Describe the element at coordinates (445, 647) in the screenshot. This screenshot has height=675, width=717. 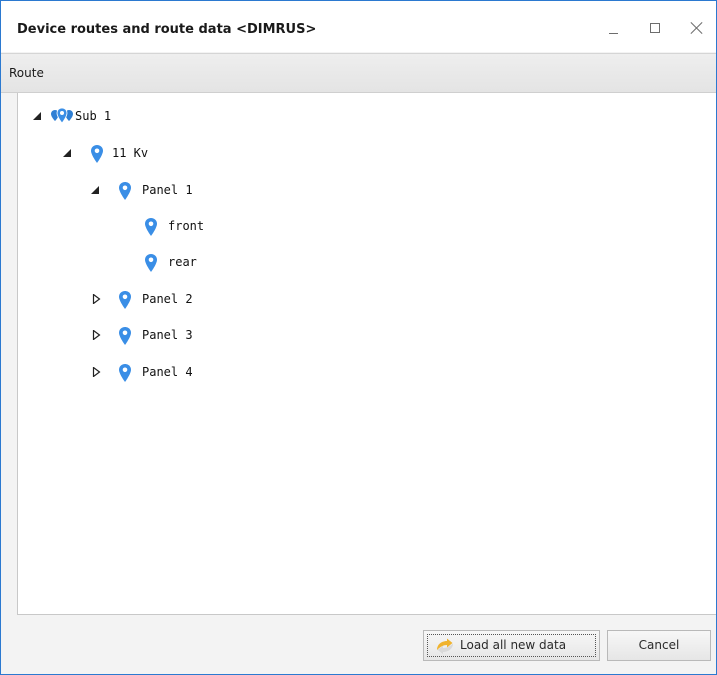
I see `refresh-icon` at that location.